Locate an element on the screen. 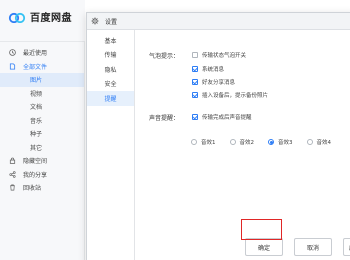 Image resolution: width=350 pixels, height=260 pixels. cancel-button: 取消 is located at coordinates (313, 247).